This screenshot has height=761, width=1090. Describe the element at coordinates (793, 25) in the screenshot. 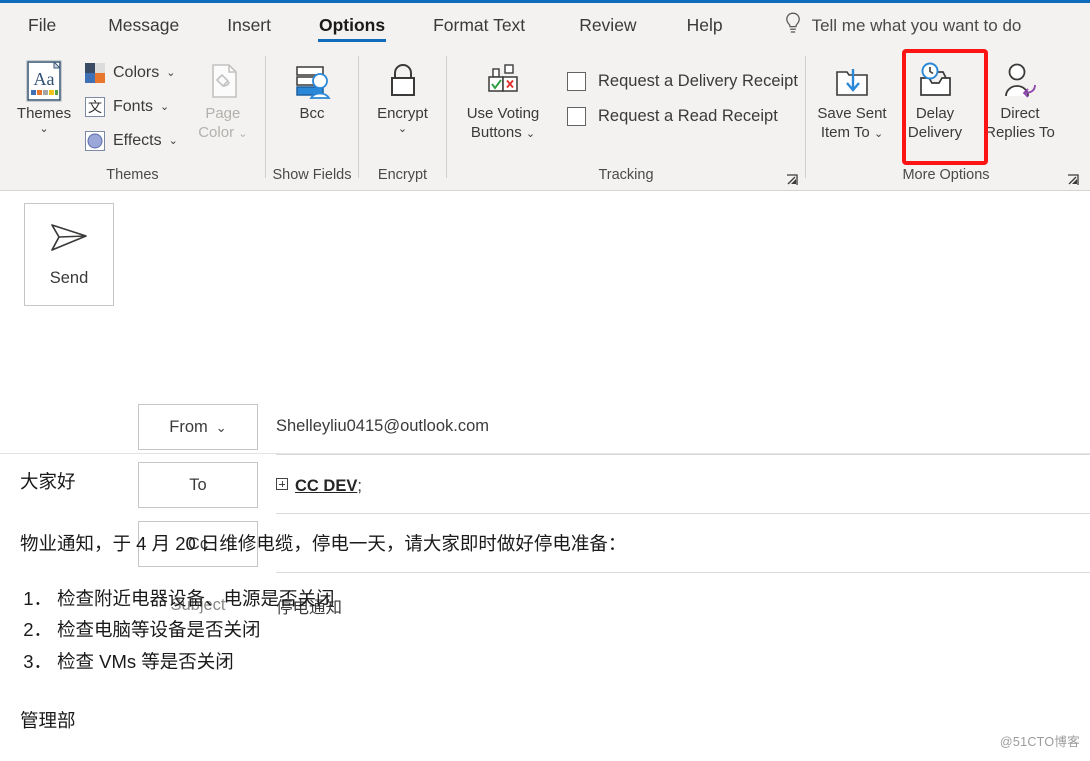

I see `lightbulb-icon` at that location.